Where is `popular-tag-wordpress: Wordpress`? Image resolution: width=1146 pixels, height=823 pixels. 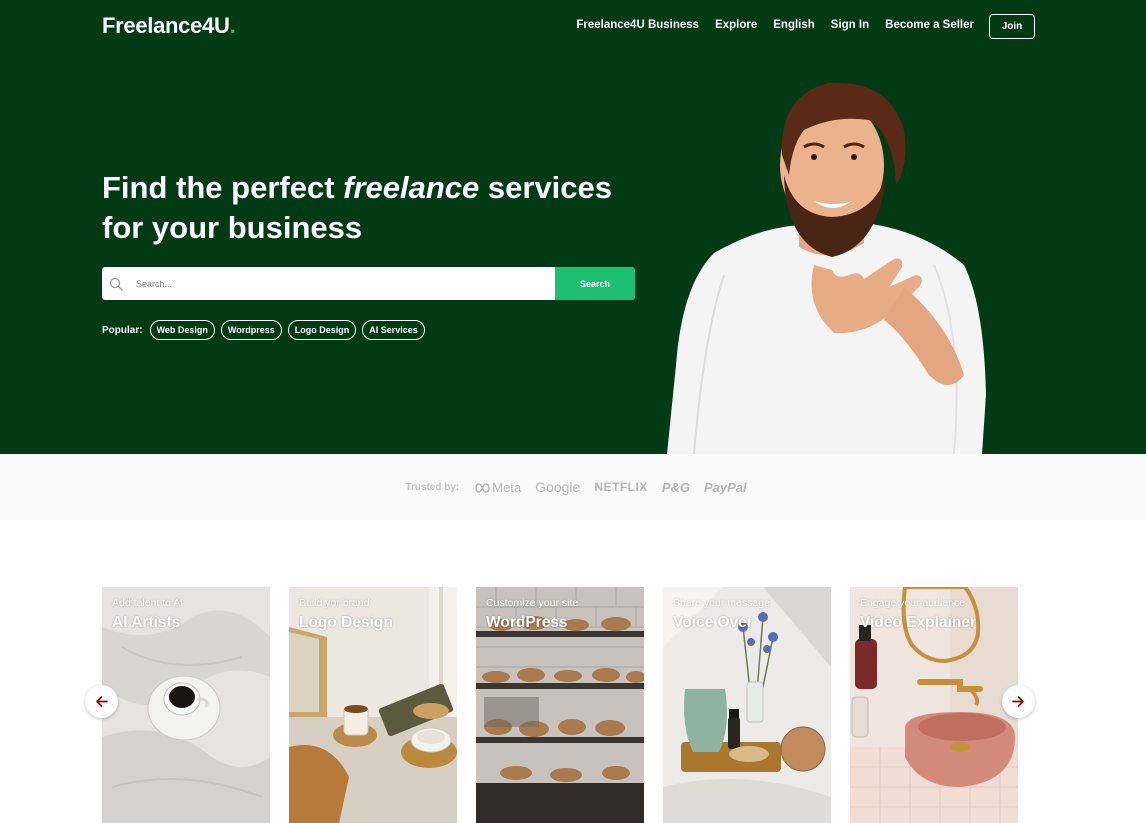
popular-tag-wordpress: Wordpress is located at coordinates (251, 330).